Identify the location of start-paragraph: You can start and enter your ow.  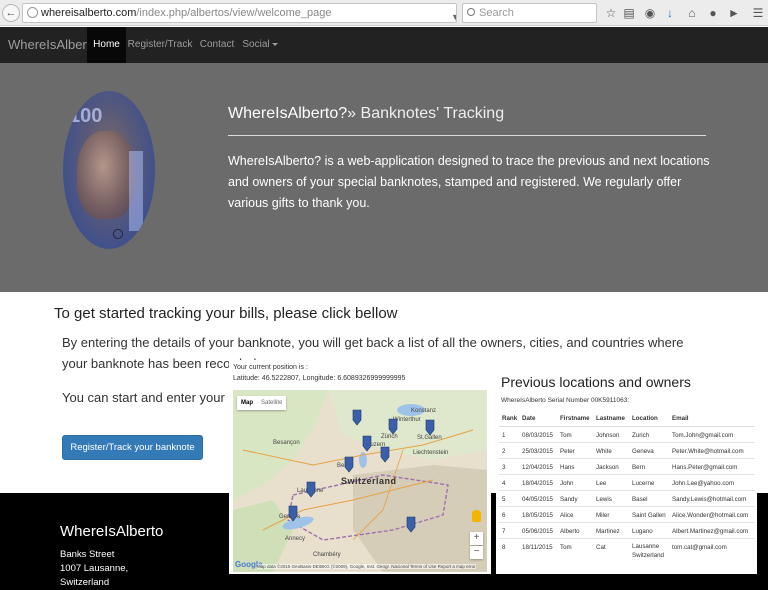
(147, 397).